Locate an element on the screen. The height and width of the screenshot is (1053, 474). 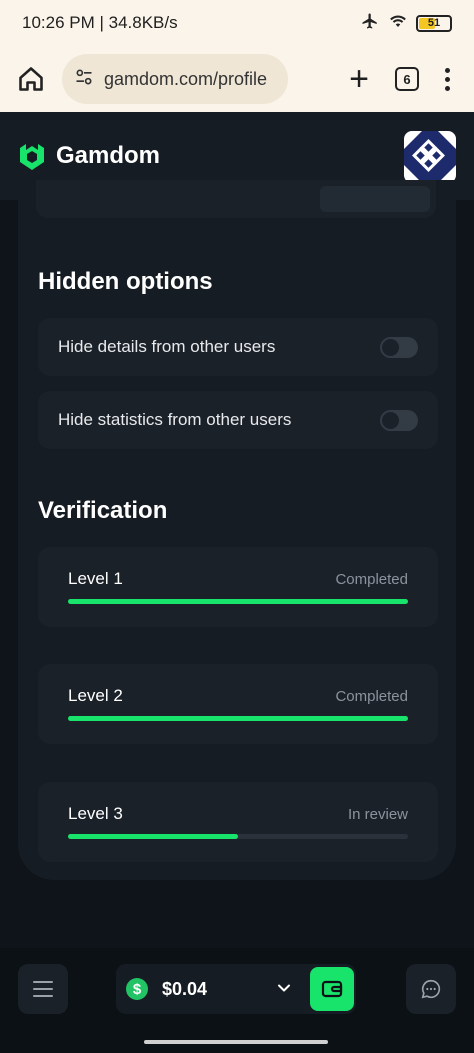
hide-details-label: Hide details from other users is located at coordinates (167, 346).